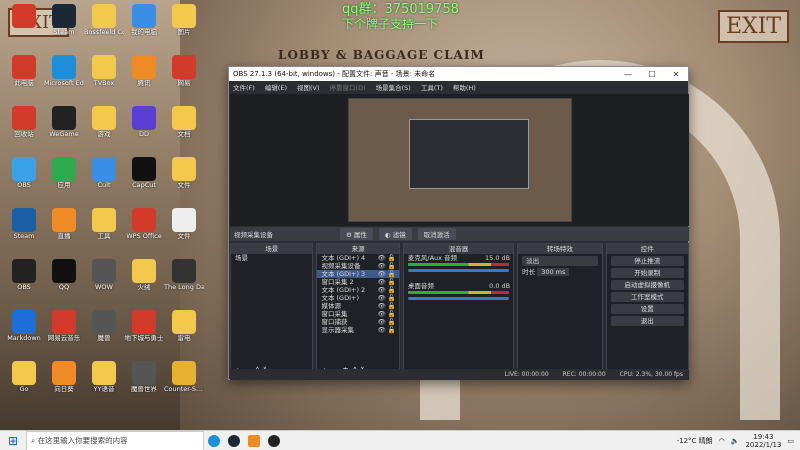 Image resolution: width=800 pixels, height=450 pixels. Describe the element at coordinates (357, 298) in the screenshot. I see `source-item: 文本 (GDI+) 👁 🔓` at that location.